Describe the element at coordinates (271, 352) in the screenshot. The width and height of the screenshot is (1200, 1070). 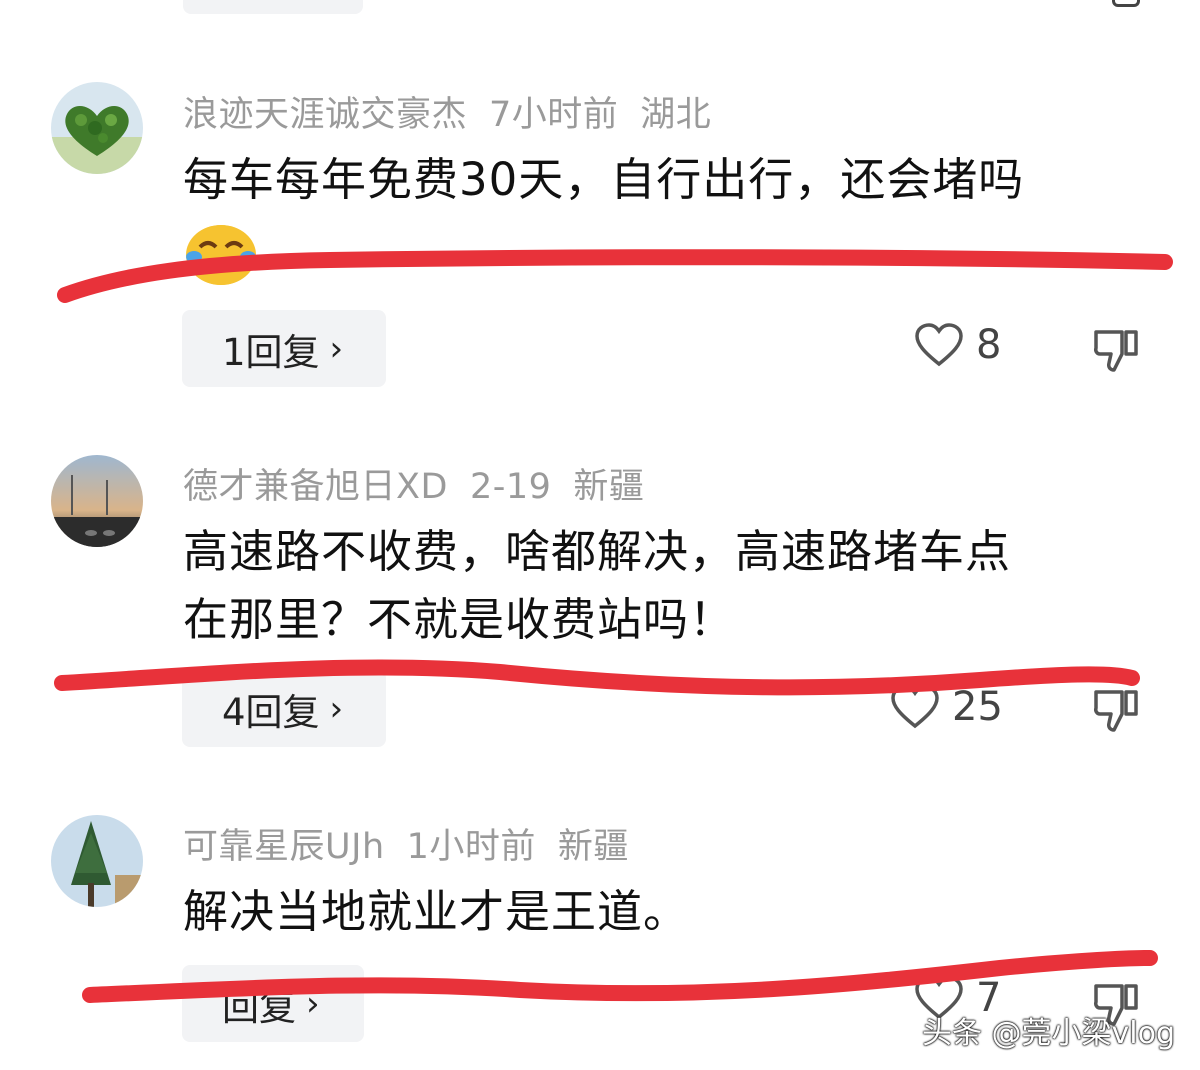
I see `replies-label: 1回复` at that location.